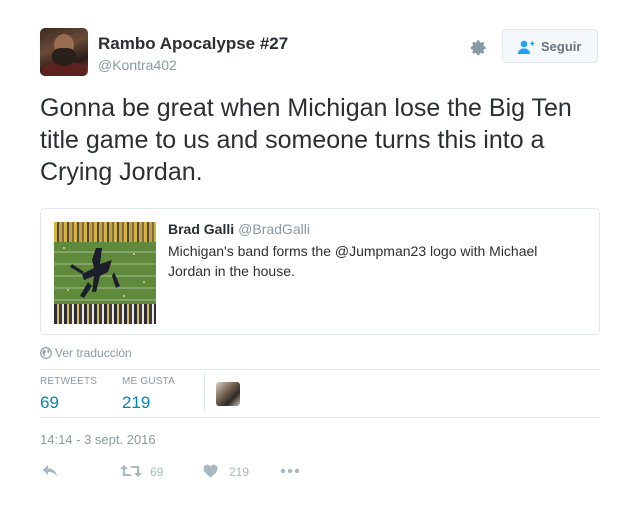 The image size is (639, 512). What do you see at coordinates (478, 48) in the screenshot?
I see `gear-icon` at bounding box center [478, 48].